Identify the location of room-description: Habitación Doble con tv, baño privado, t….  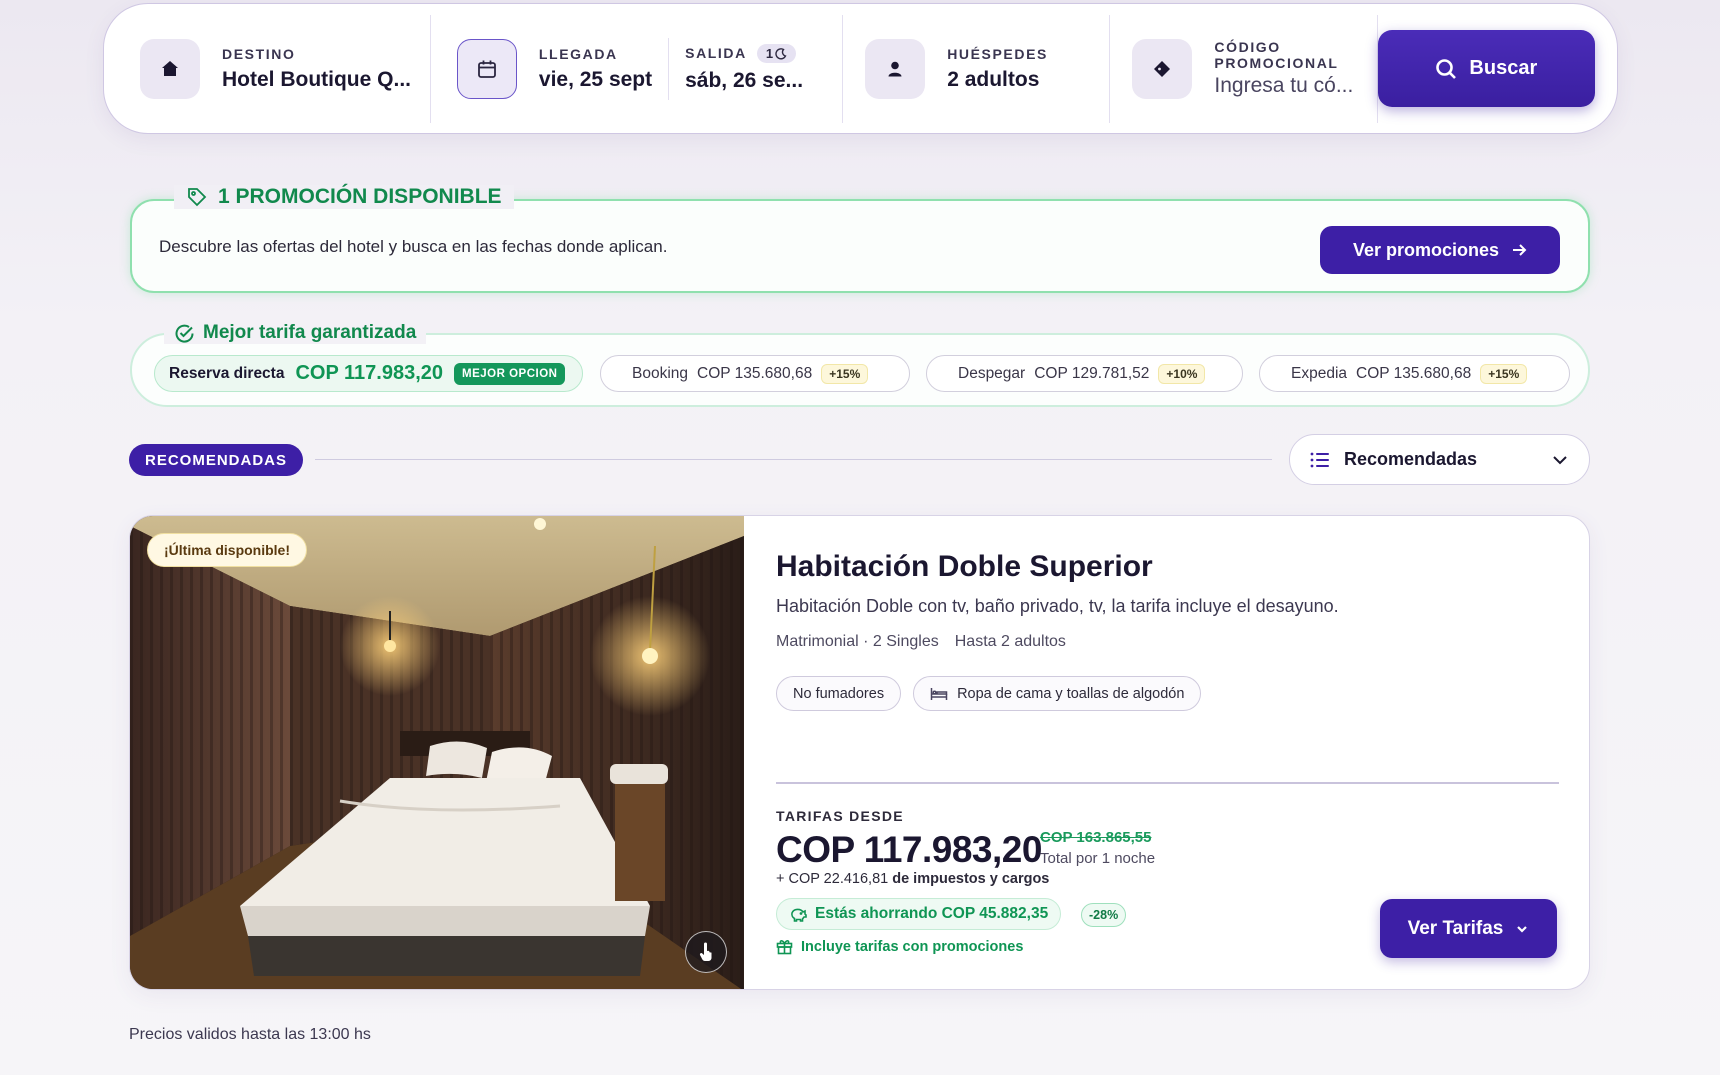
(1057, 606).